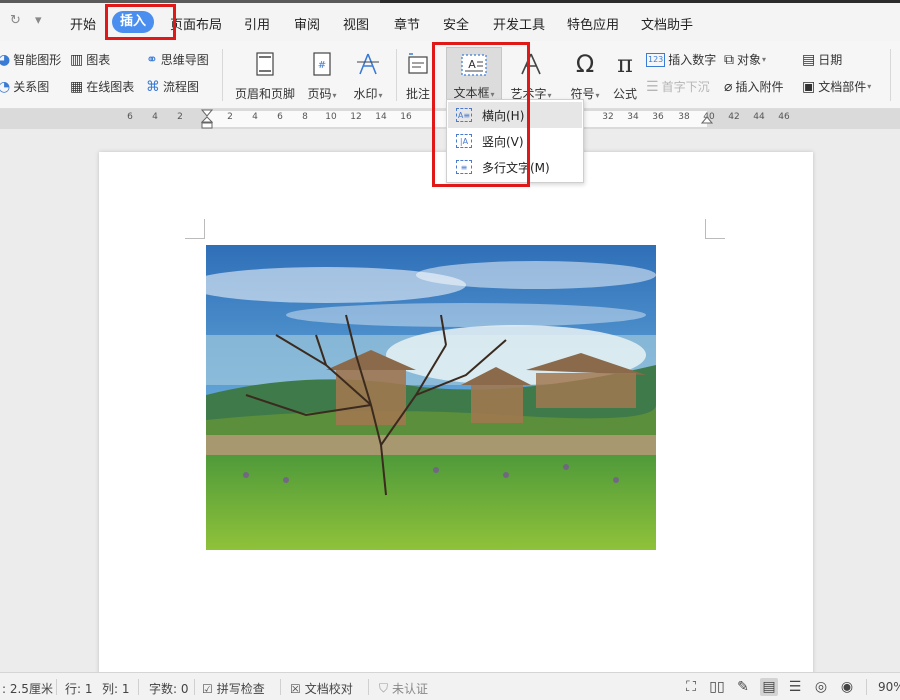 This screenshot has width=900, height=700. Describe the element at coordinates (102, 86) in the screenshot. I see `online-chart-button: ▦ 在线图表` at that location.